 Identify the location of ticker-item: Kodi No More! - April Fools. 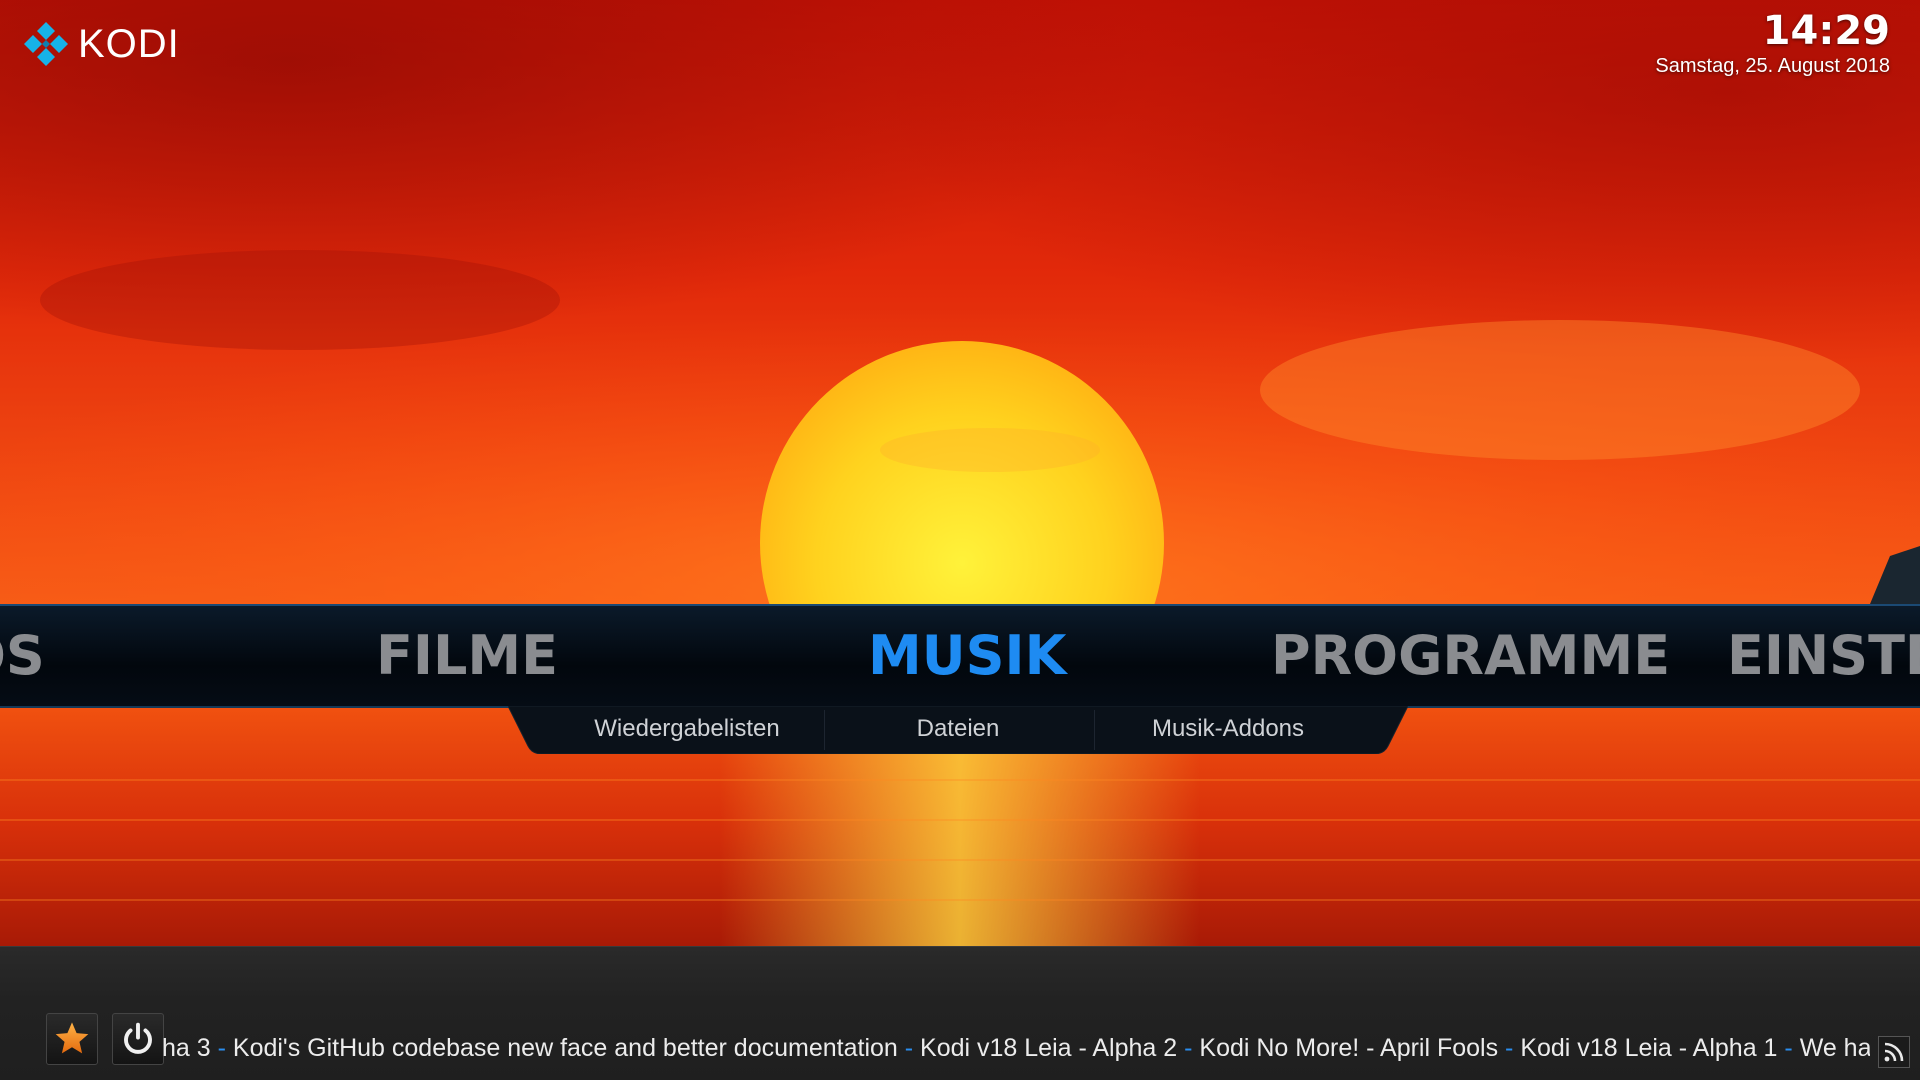
(1349, 1048).